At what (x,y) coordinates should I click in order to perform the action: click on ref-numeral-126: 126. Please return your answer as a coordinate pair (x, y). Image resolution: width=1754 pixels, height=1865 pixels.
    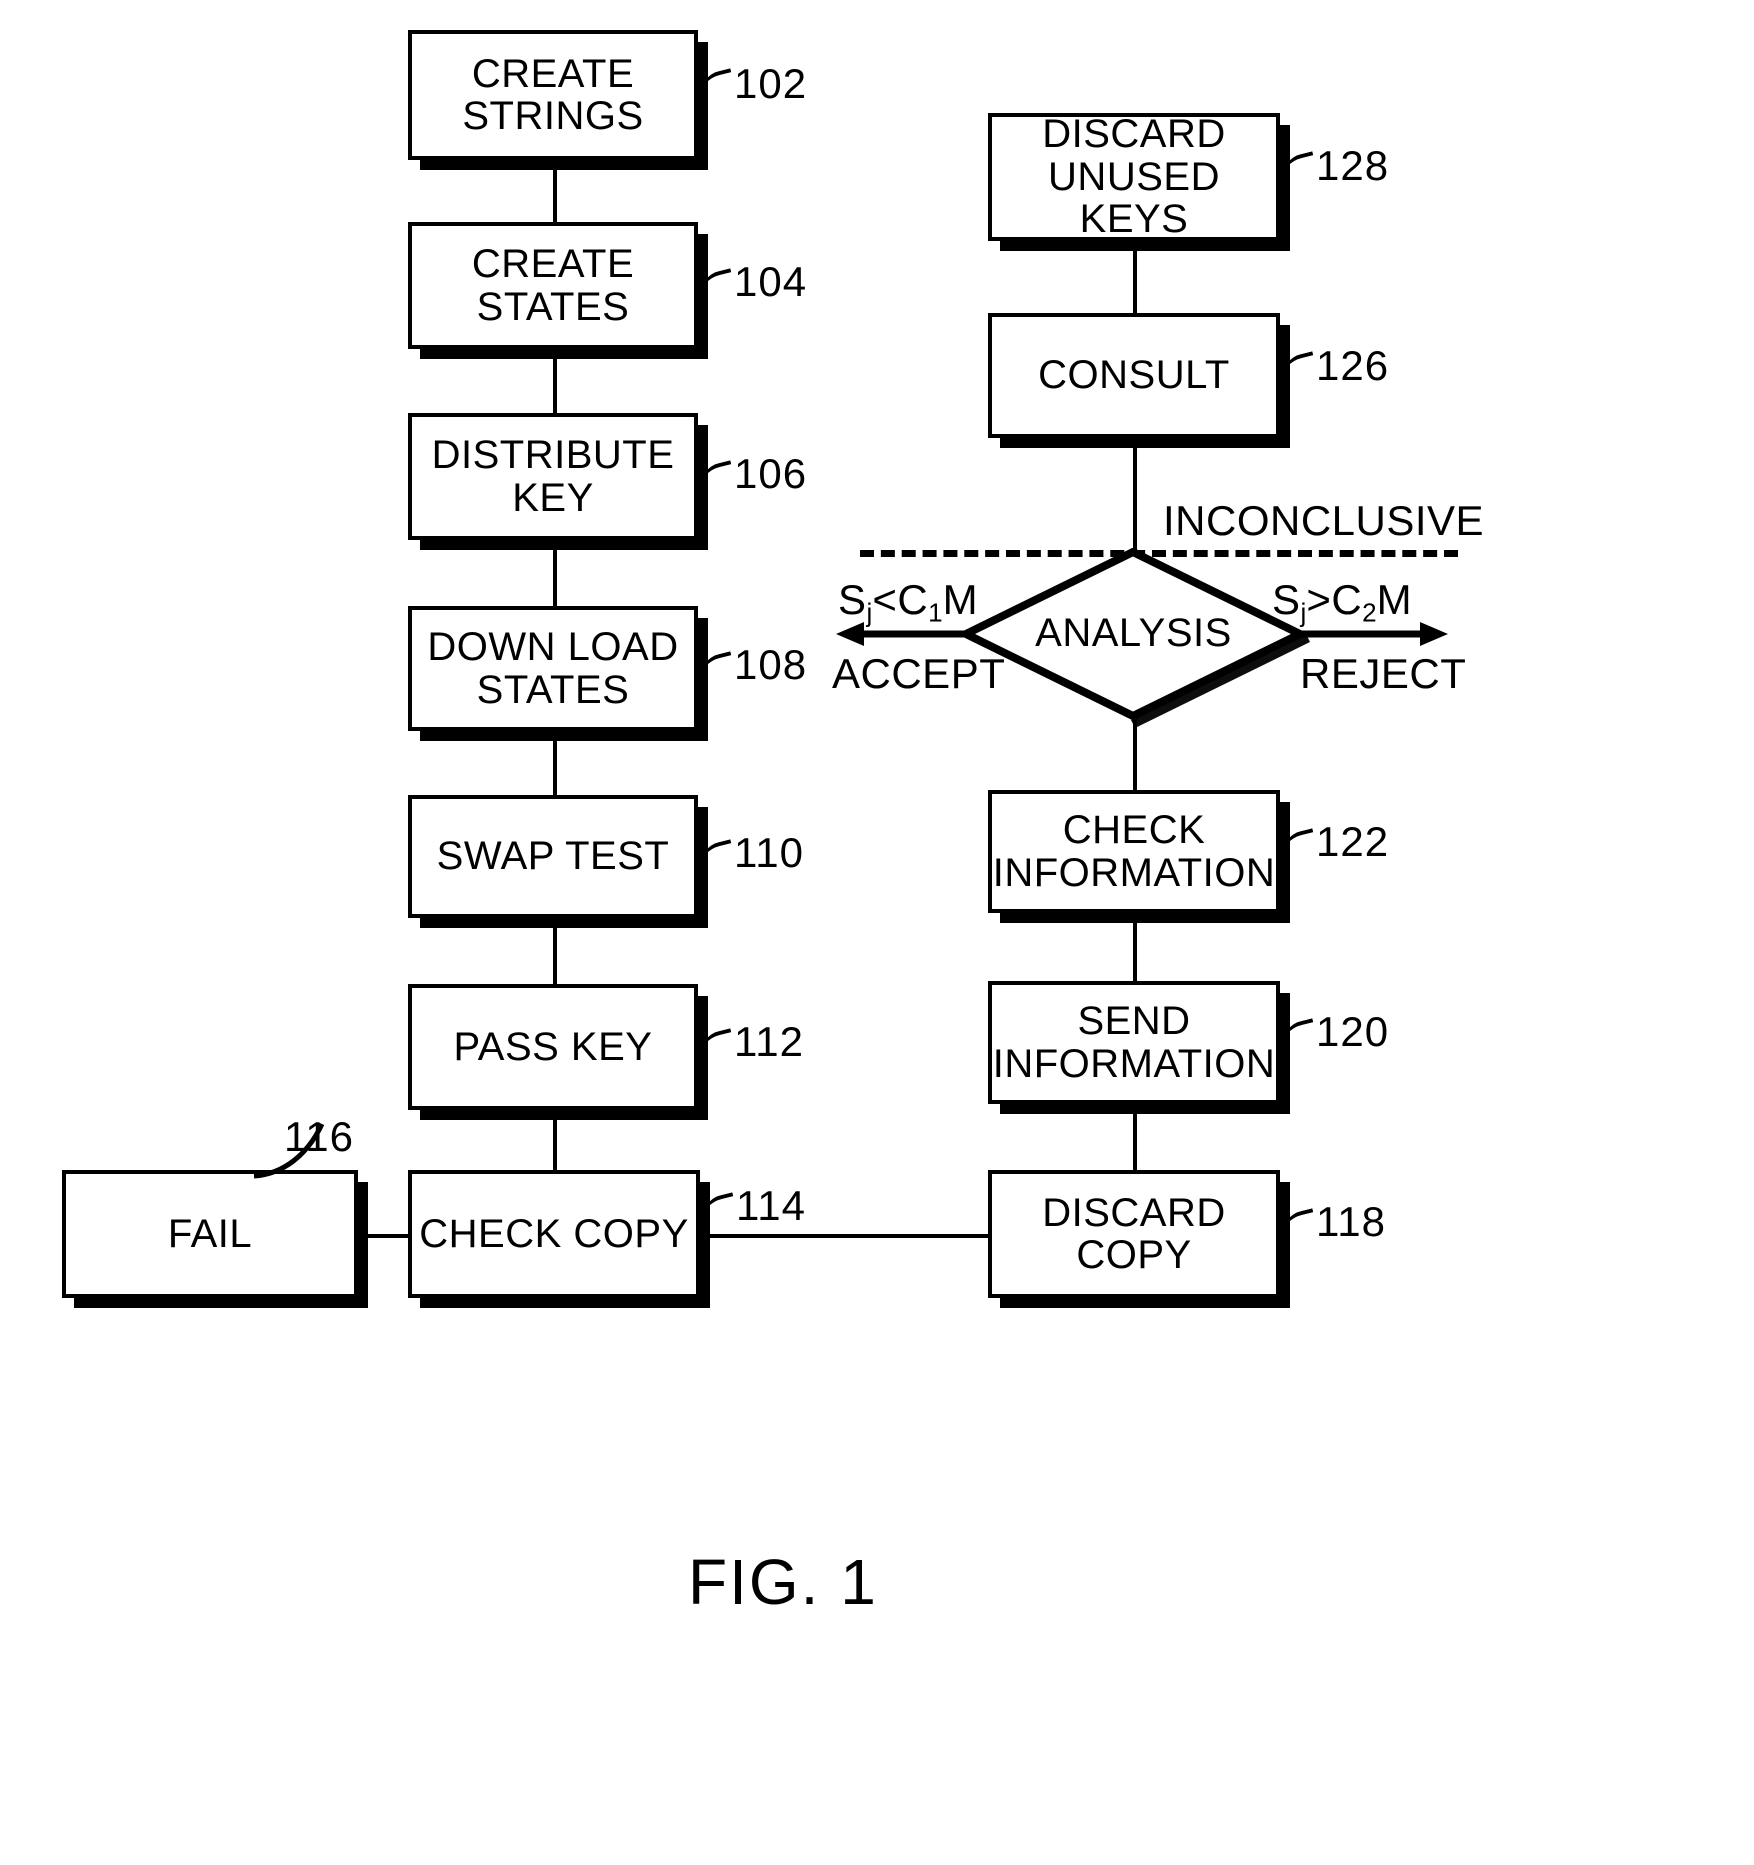
    Looking at the image, I should click on (1353, 365).